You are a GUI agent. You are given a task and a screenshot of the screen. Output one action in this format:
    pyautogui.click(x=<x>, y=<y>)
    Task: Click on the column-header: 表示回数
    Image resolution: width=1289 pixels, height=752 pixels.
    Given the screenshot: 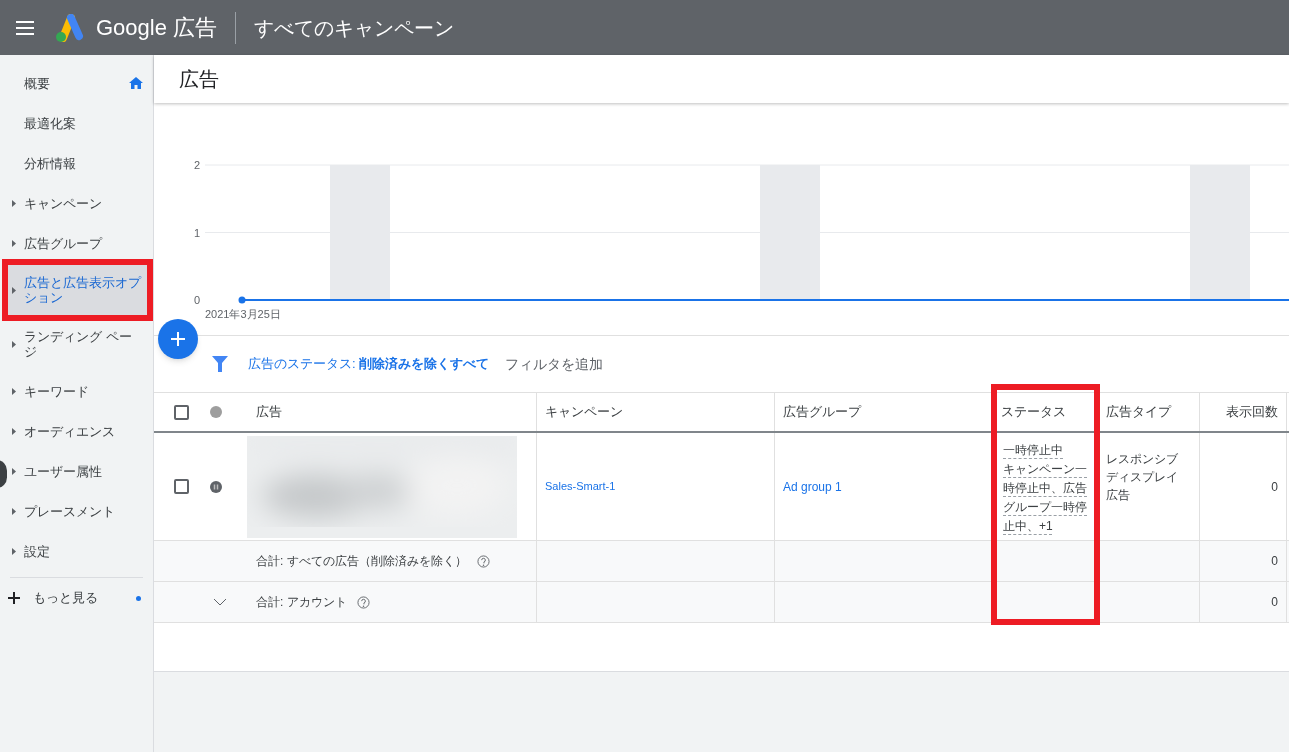 What is the action you would take?
    pyautogui.click(x=1252, y=412)
    